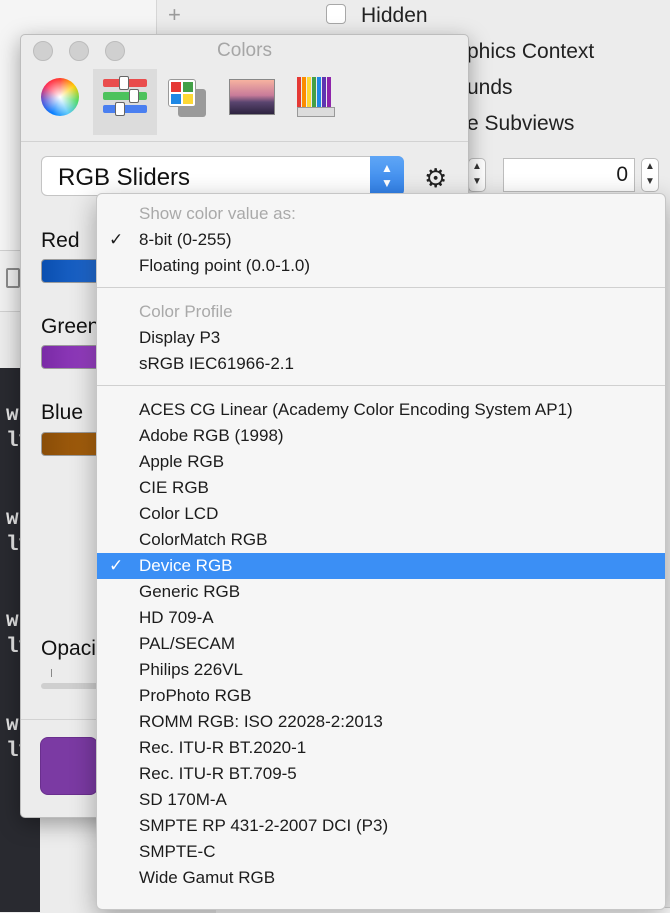 Image resolution: width=670 pixels, height=913 pixels. What do you see at coordinates (316, 97) in the screenshot?
I see `pencils-icon` at bounding box center [316, 97].